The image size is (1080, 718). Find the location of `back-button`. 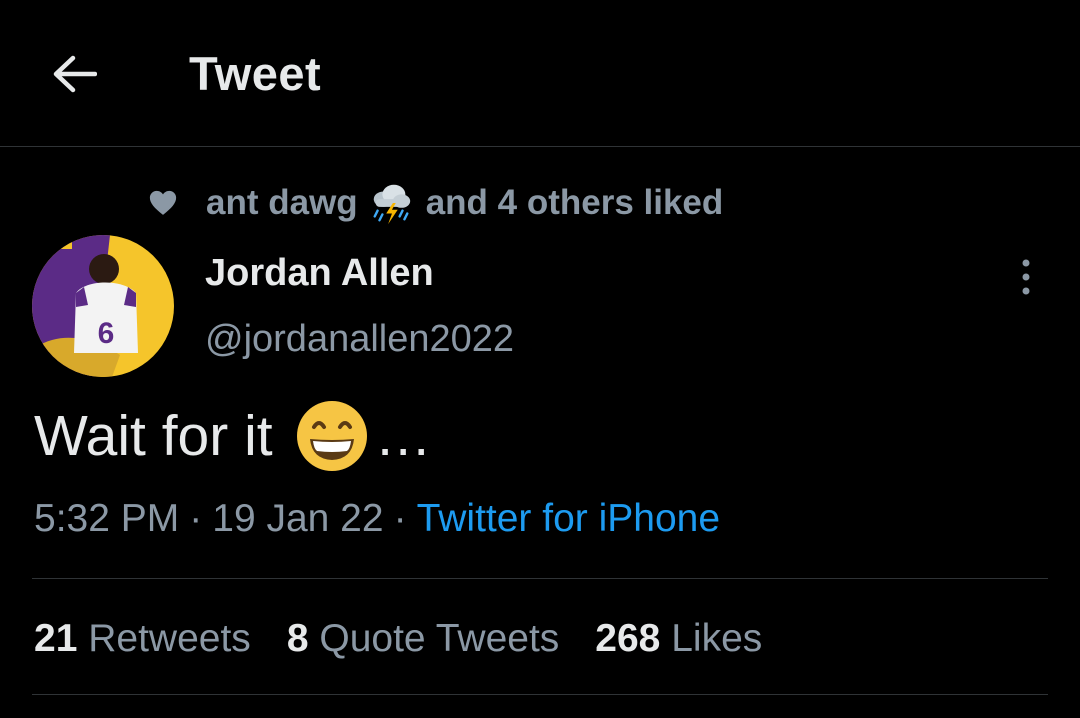

back-button is located at coordinates (74, 74).